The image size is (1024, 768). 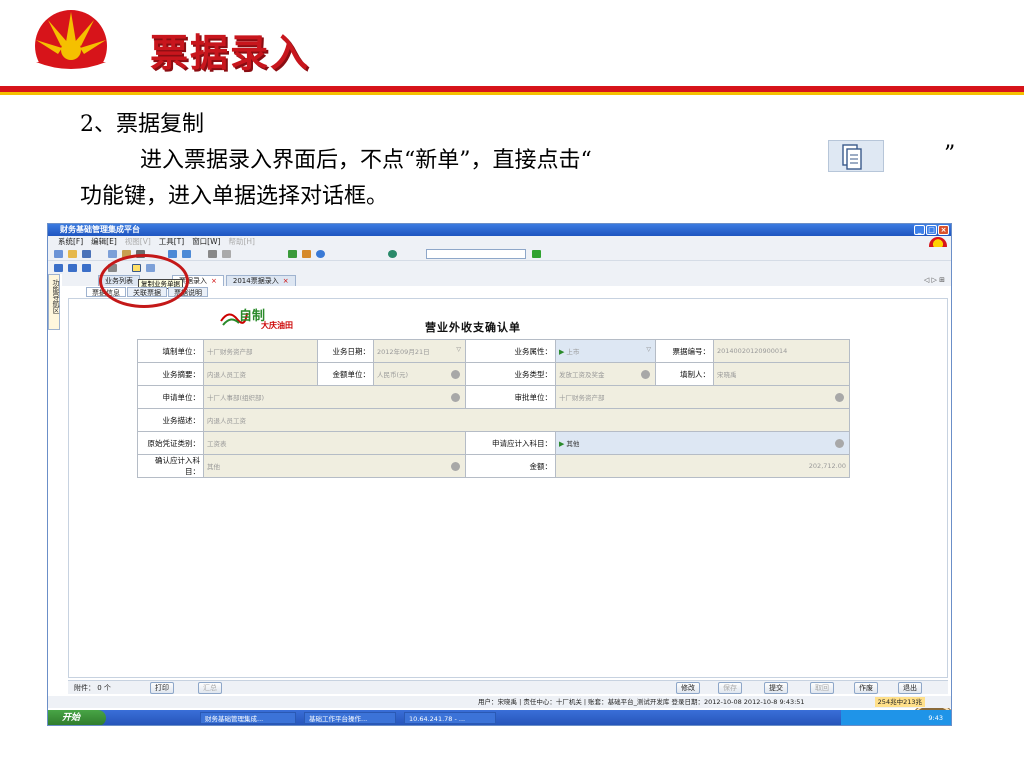 What do you see at coordinates (206, 241) in the screenshot?
I see `menu-window: 窗口[W]` at bounding box center [206, 241].